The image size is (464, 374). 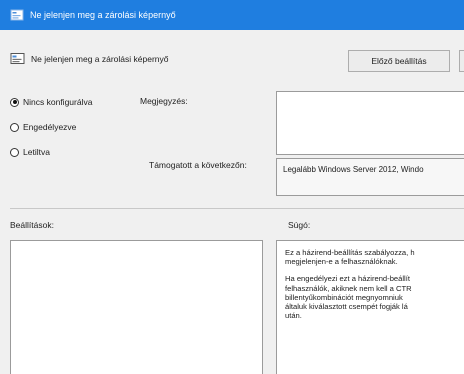 What do you see at coordinates (198, 165) in the screenshot?
I see `supported-on-label: Támogatott a következőn:` at bounding box center [198, 165].